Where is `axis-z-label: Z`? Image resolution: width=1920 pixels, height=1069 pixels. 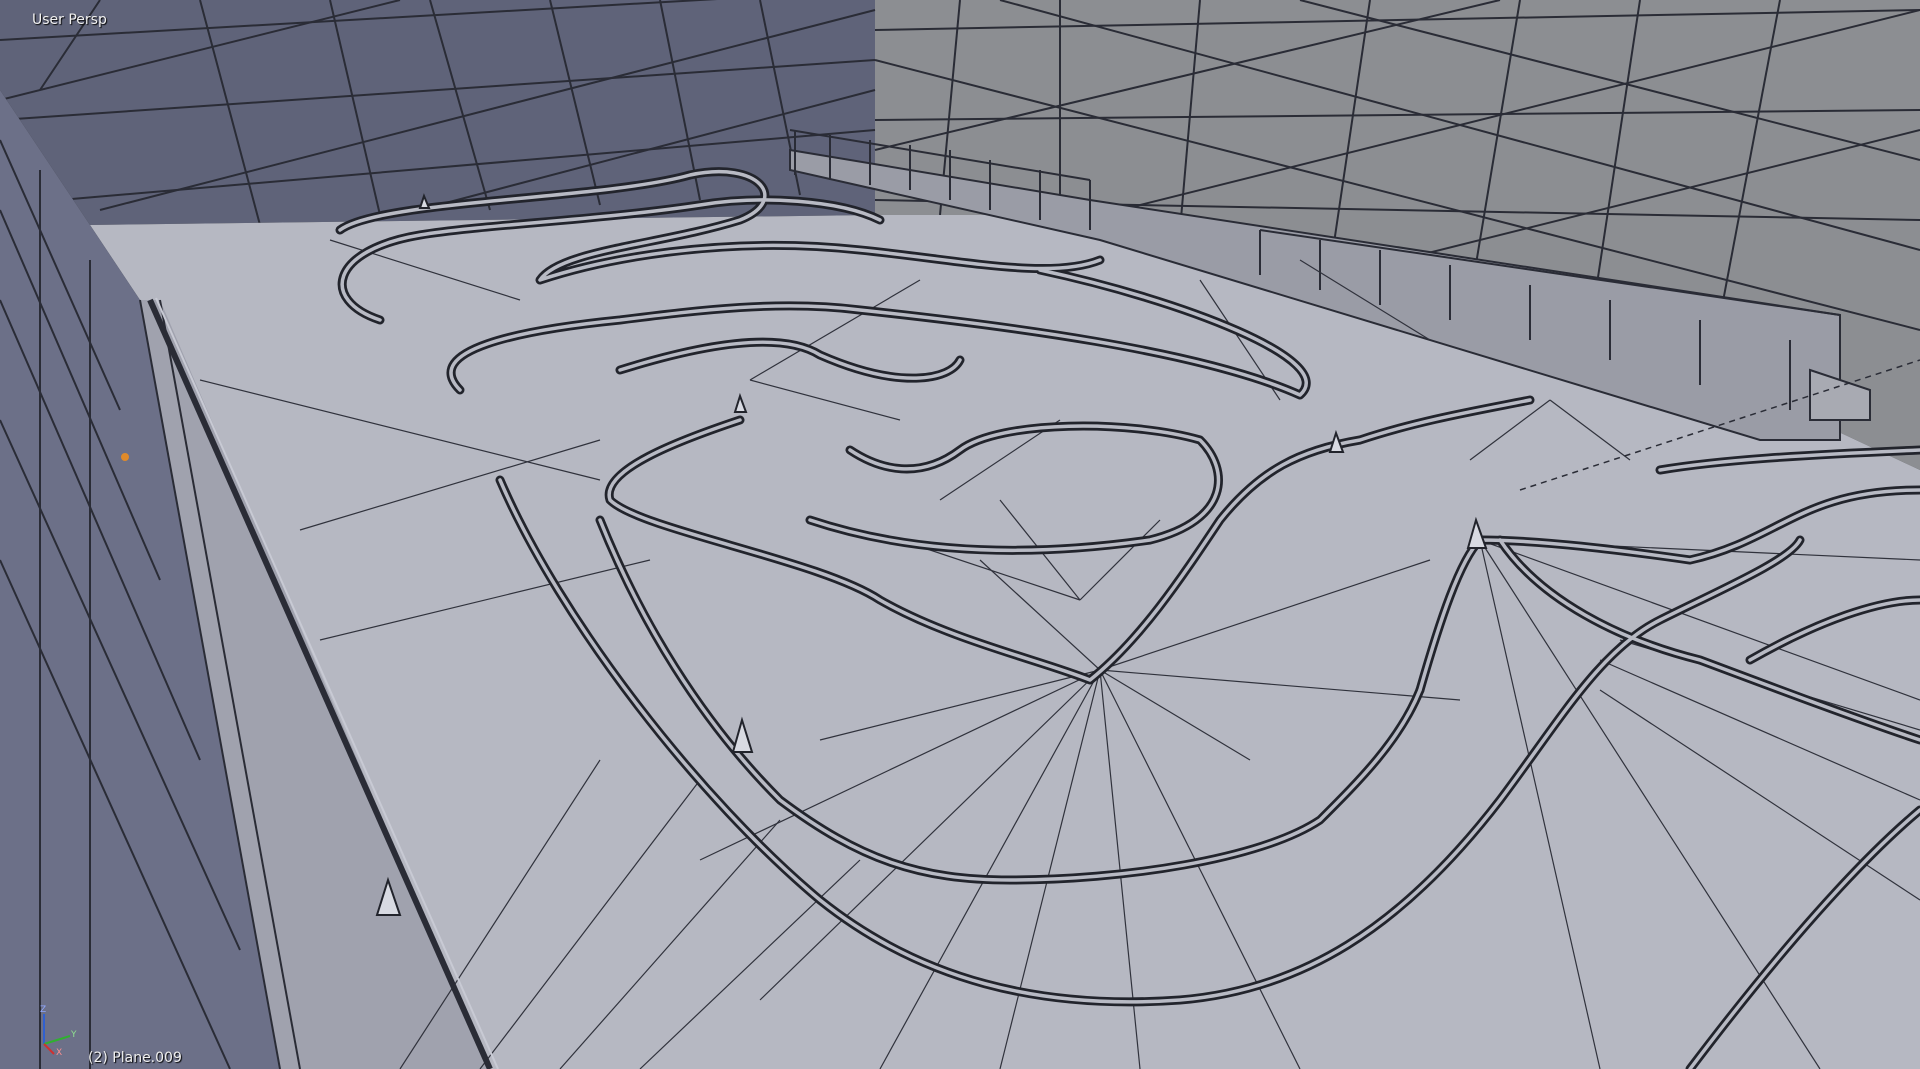 axis-z-label: Z is located at coordinates (43, 1010).